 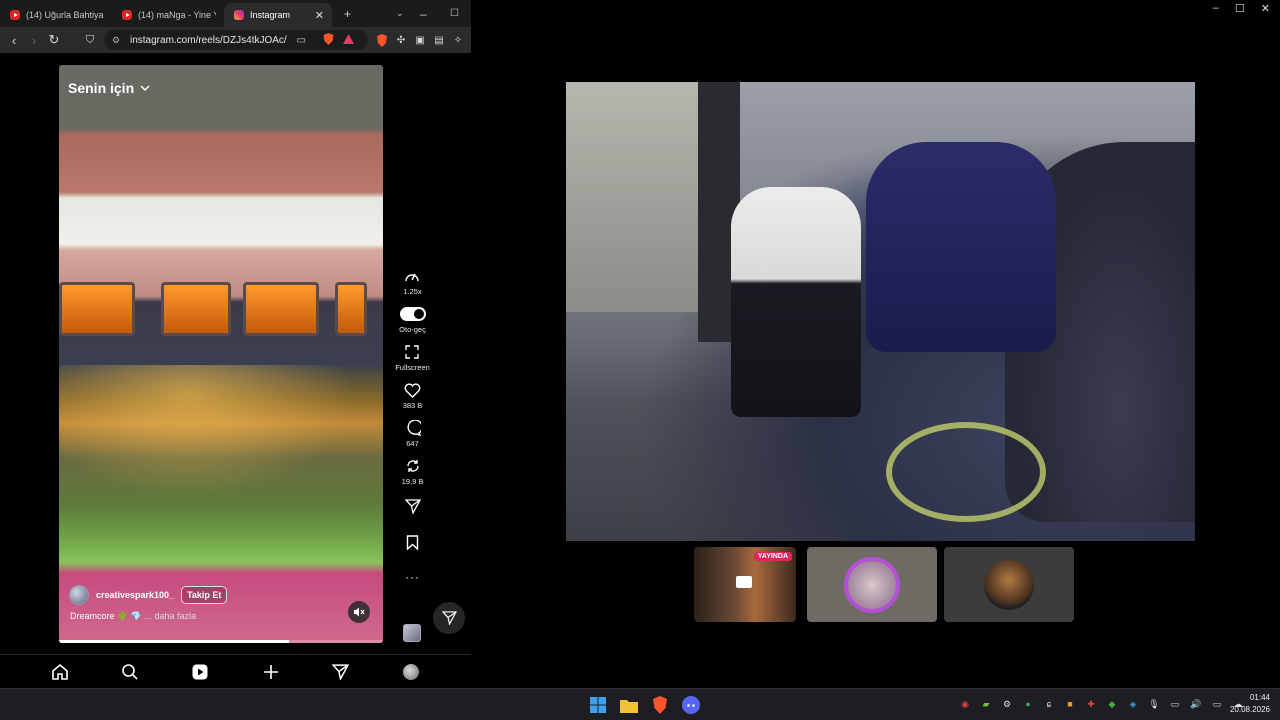 I want to click on follow-button: Takip Et, so click(x=204, y=595).